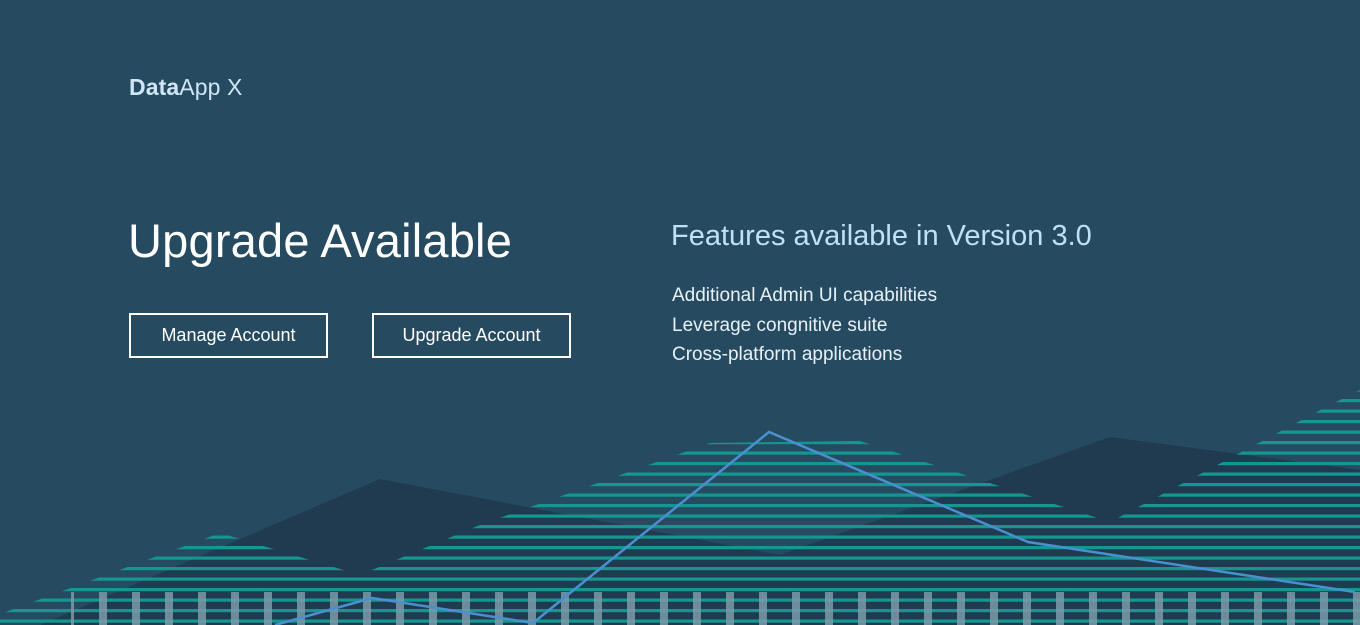 The image size is (1360, 625). I want to click on page-title: Upgrade Available, so click(320, 240).